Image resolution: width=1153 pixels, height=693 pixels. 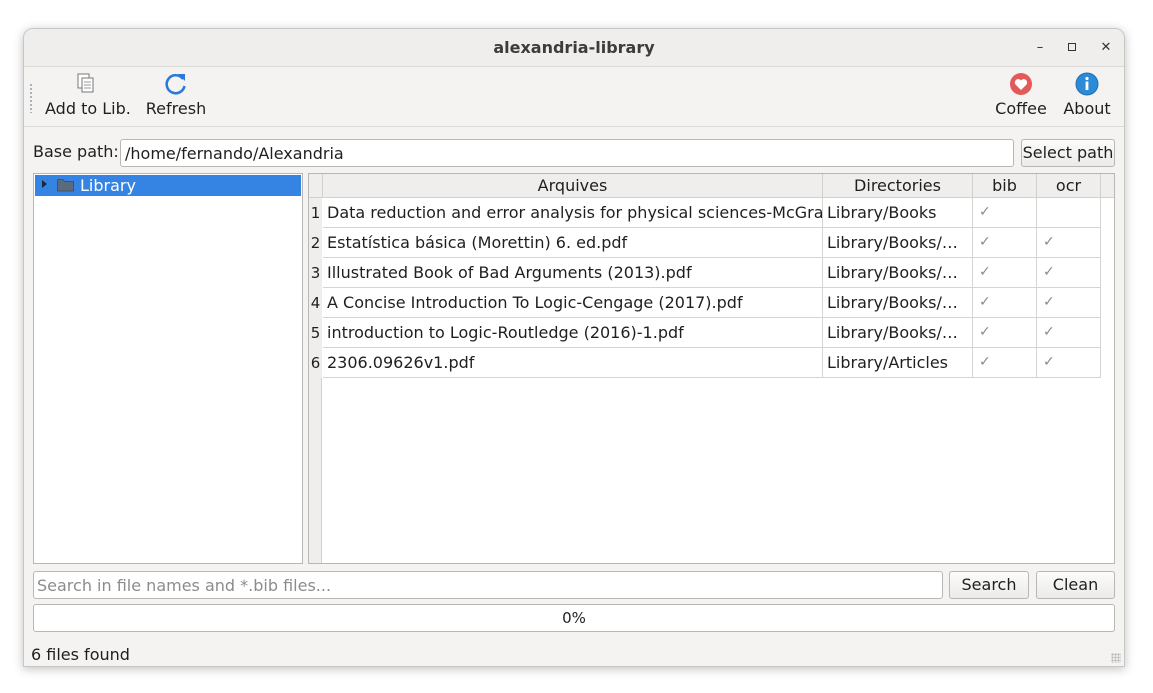 What do you see at coordinates (80, 654) in the screenshot?
I see `status-bar-text: 6 files found` at bounding box center [80, 654].